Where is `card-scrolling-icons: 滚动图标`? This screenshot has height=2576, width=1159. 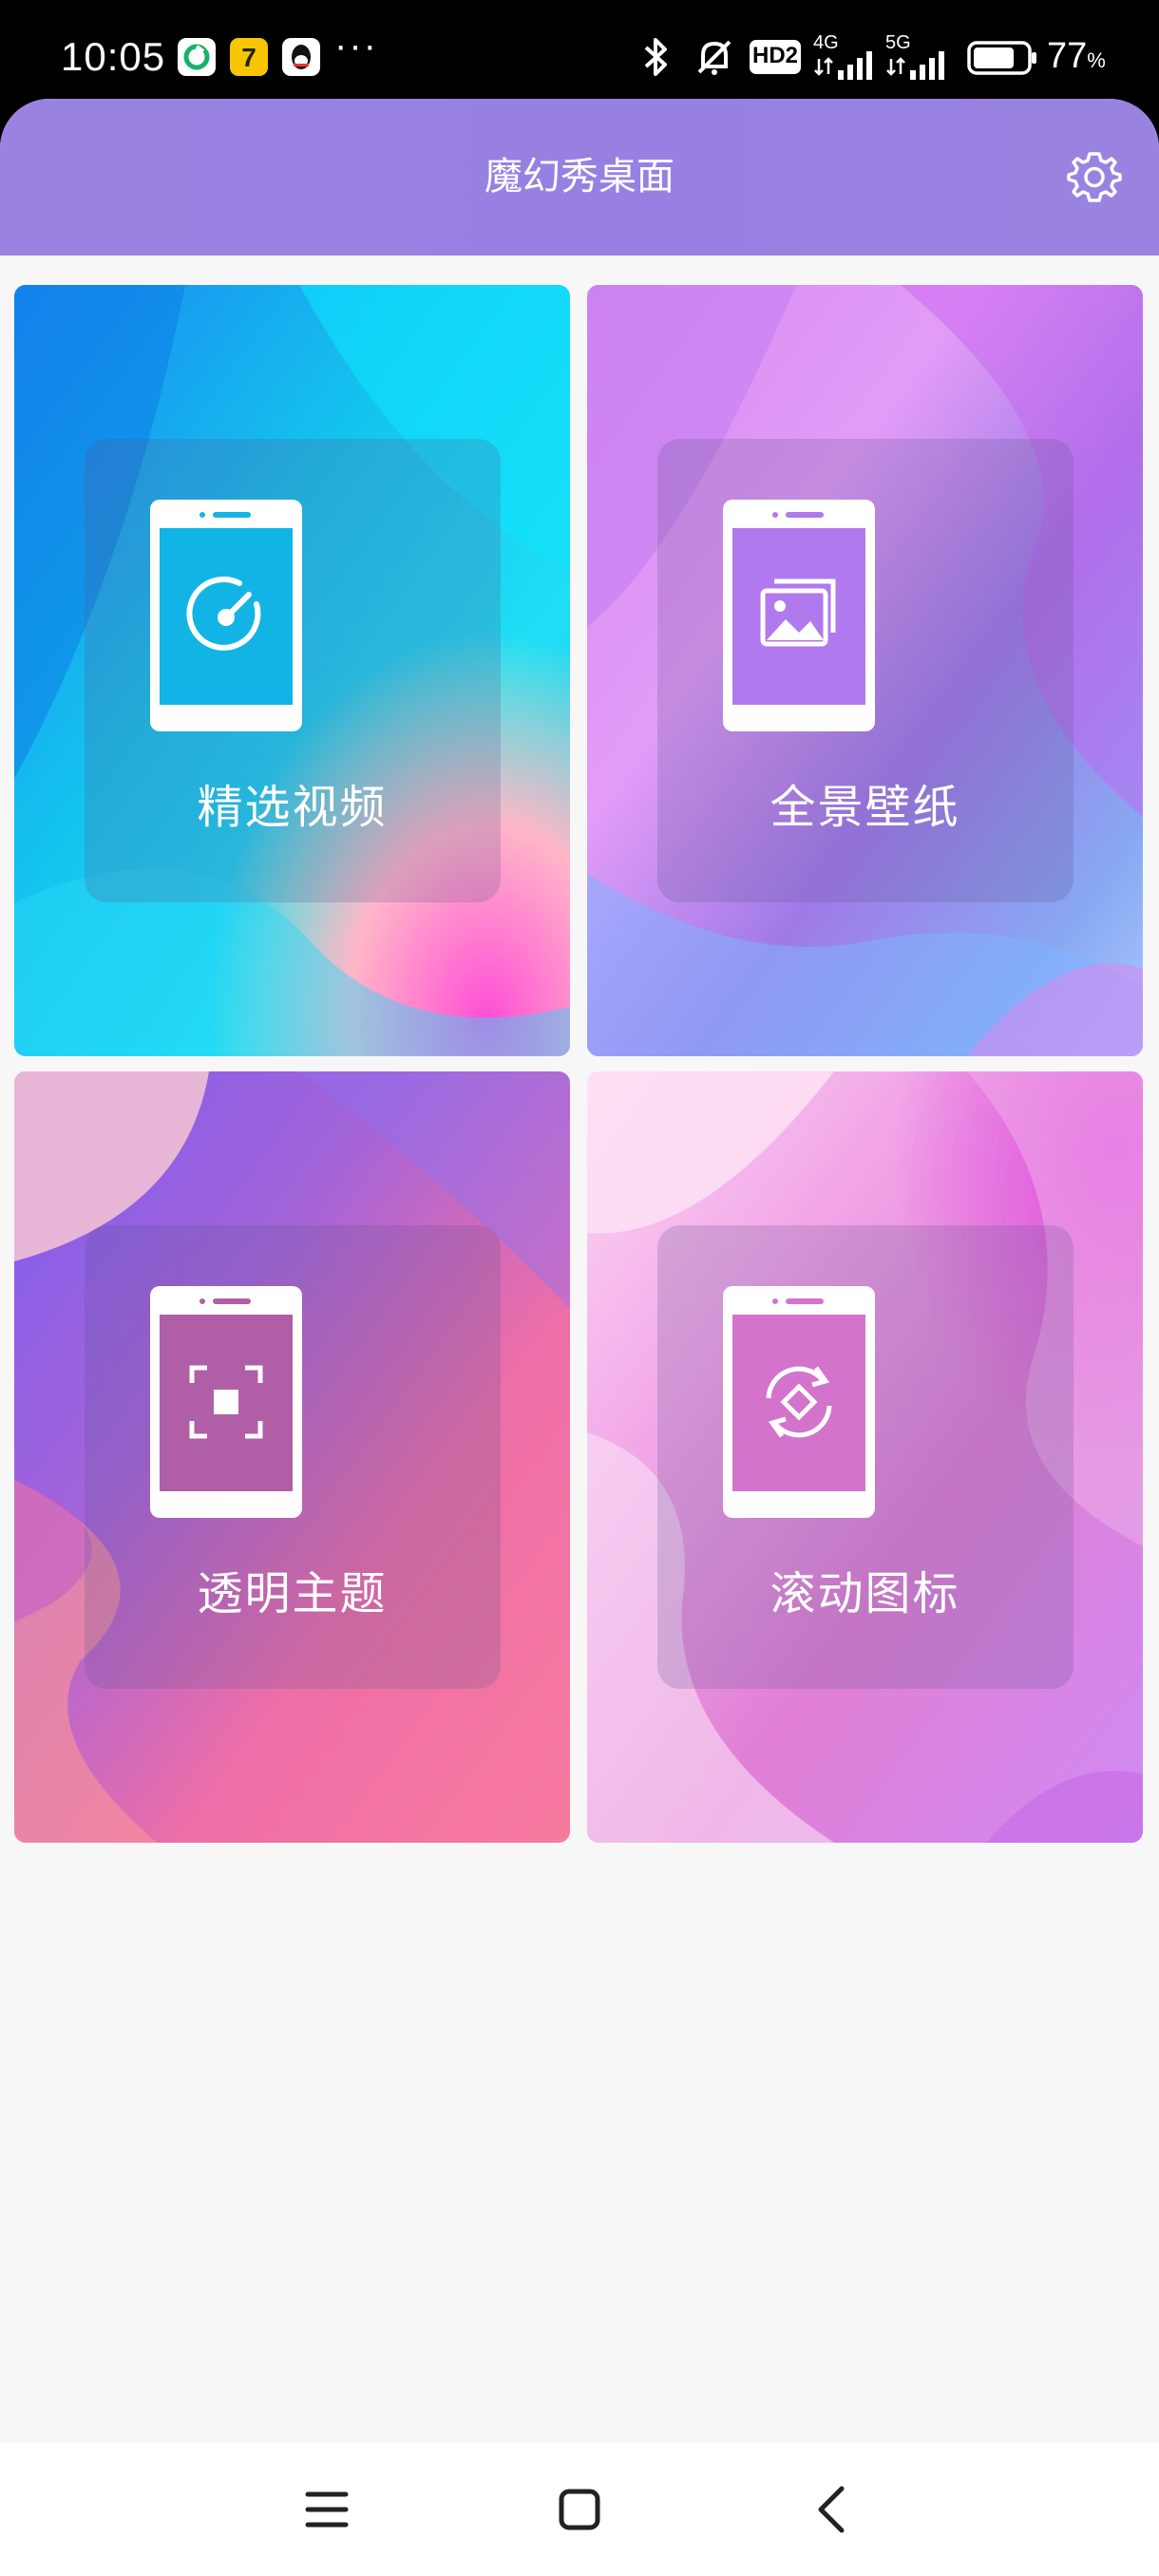
card-scrolling-icons: 滚动图标 is located at coordinates (865, 1457).